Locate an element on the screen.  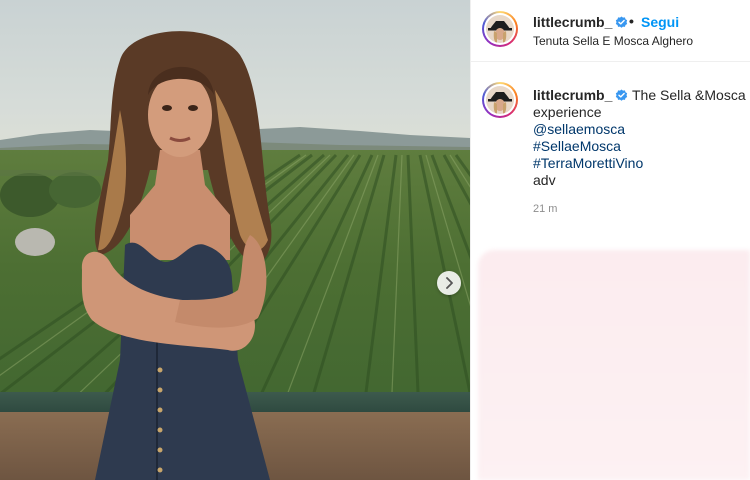
avatar is located at coordinates (500, 29).